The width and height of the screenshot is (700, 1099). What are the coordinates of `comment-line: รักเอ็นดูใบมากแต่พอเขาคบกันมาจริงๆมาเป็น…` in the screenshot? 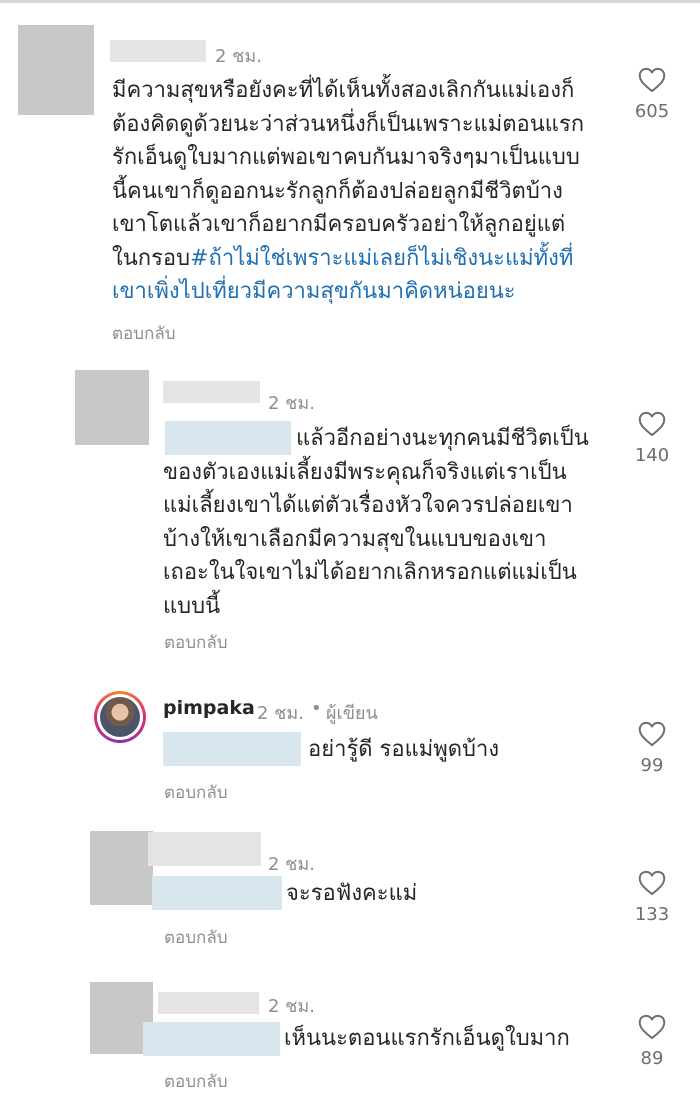 It's located at (346, 157).